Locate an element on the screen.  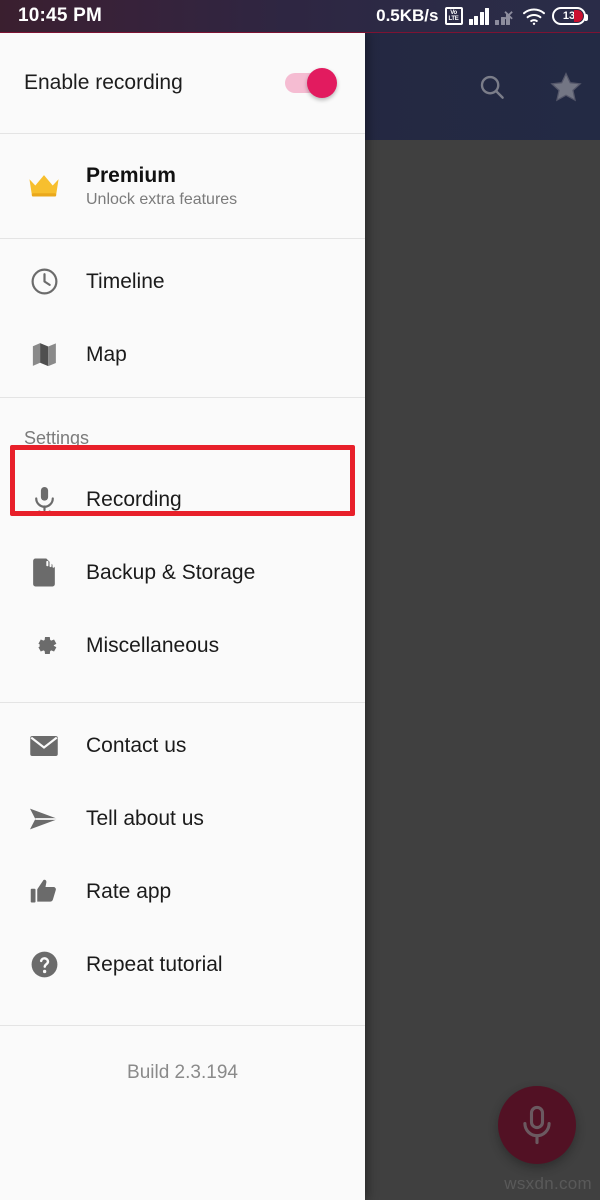
toolbar-actions is located at coordinates (529, 86).